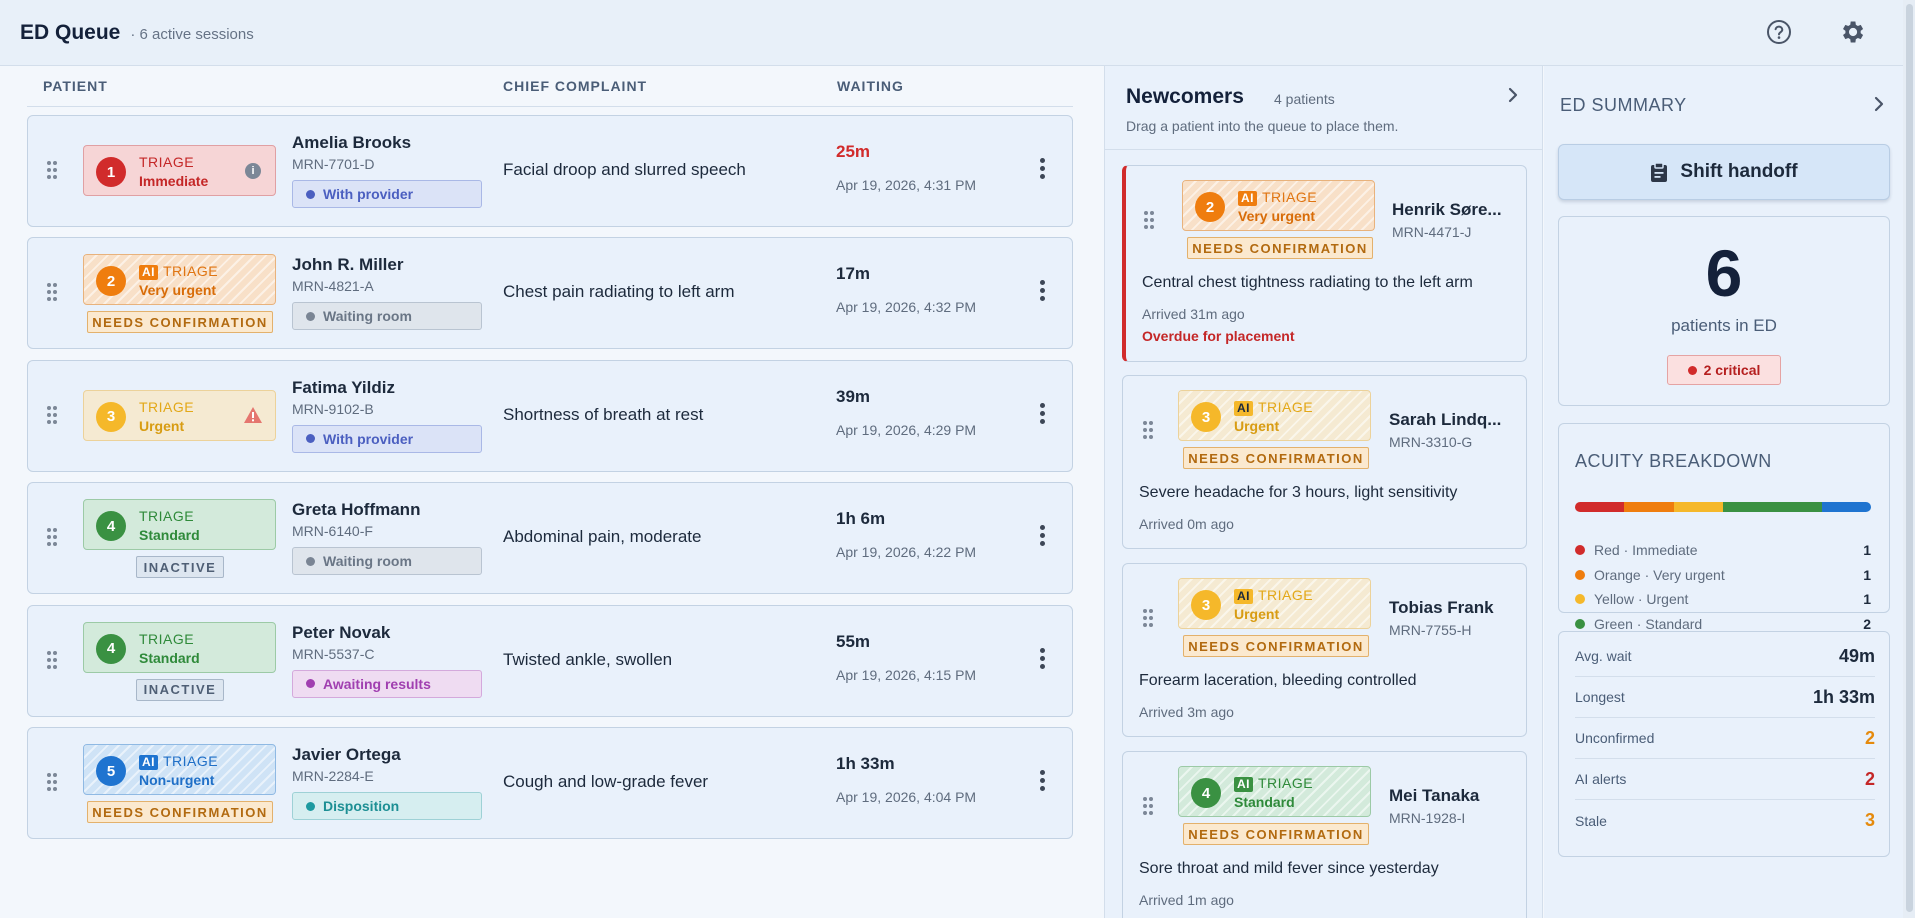  Describe the element at coordinates (332, 531) in the screenshot. I see `patient-mrn: MRN-6140-F` at that location.